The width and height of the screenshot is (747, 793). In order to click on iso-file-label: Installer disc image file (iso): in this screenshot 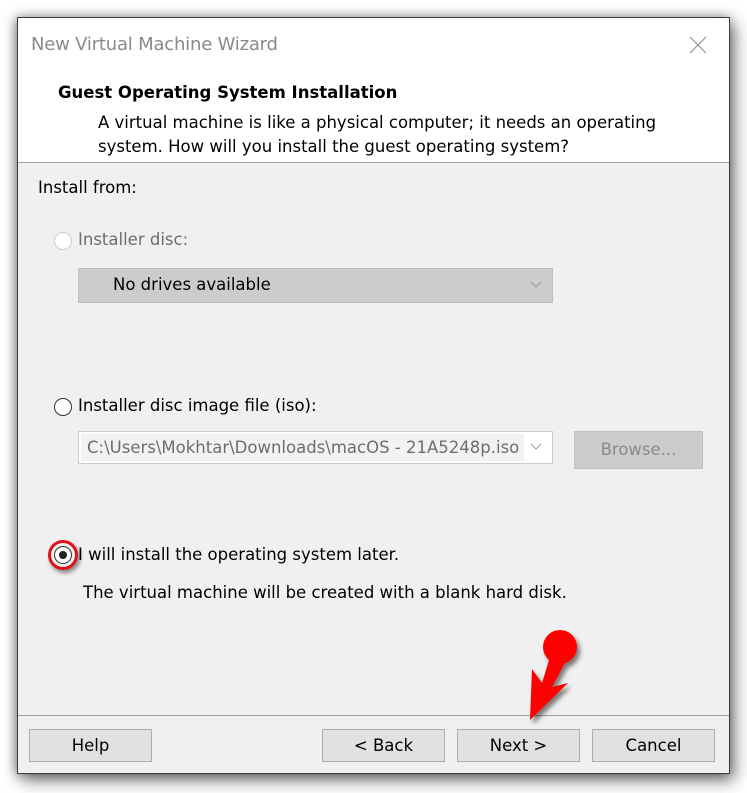, I will do `click(197, 405)`.